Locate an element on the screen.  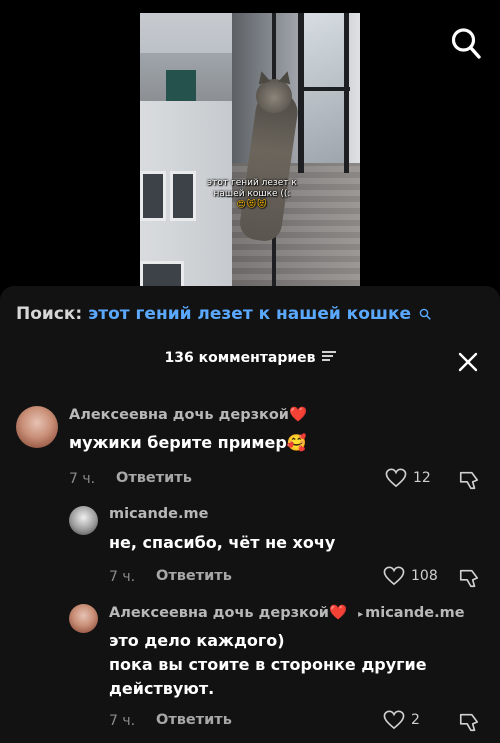
like-count: 2 is located at coordinates (415, 720).